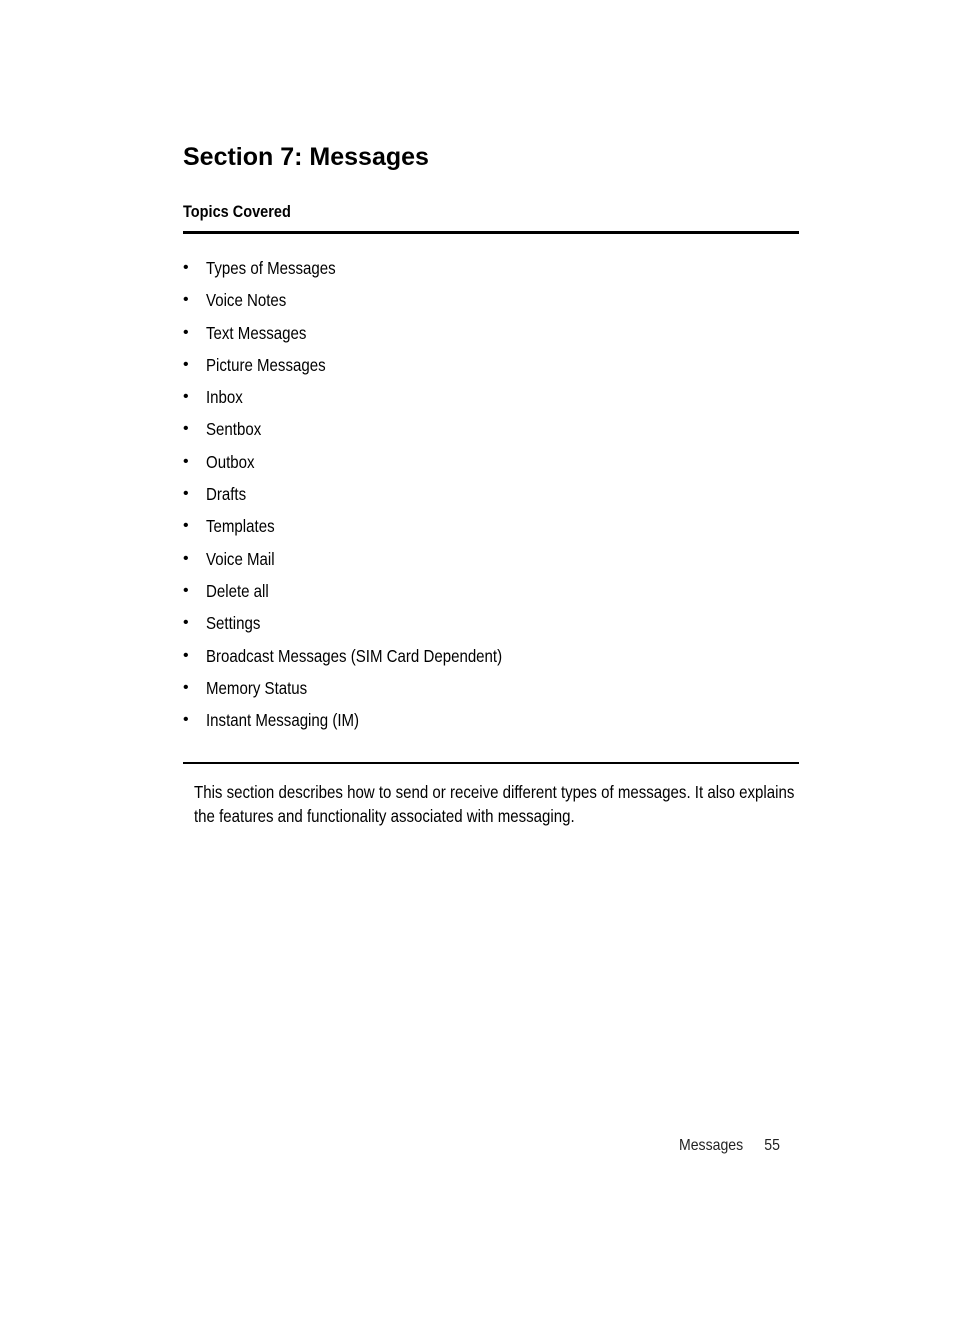 This screenshot has height=1319, width=954. What do you see at coordinates (257, 687) in the screenshot?
I see `topic-label: Memory Status` at bounding box center [257, 687].